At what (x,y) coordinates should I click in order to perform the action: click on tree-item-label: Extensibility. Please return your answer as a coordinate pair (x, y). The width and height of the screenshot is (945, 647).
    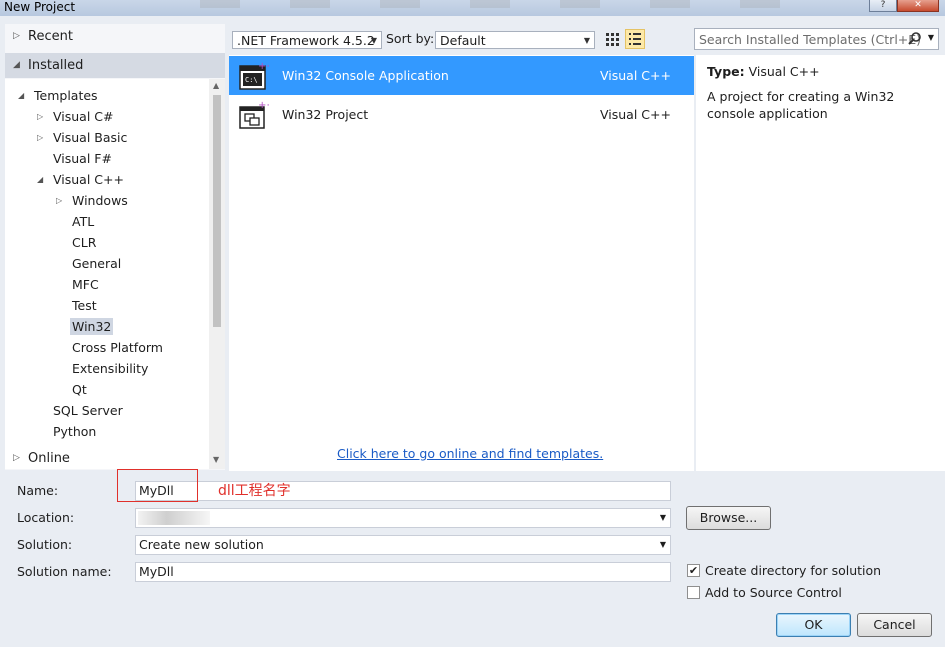
    Looking at the image, I should click on (110, 368).